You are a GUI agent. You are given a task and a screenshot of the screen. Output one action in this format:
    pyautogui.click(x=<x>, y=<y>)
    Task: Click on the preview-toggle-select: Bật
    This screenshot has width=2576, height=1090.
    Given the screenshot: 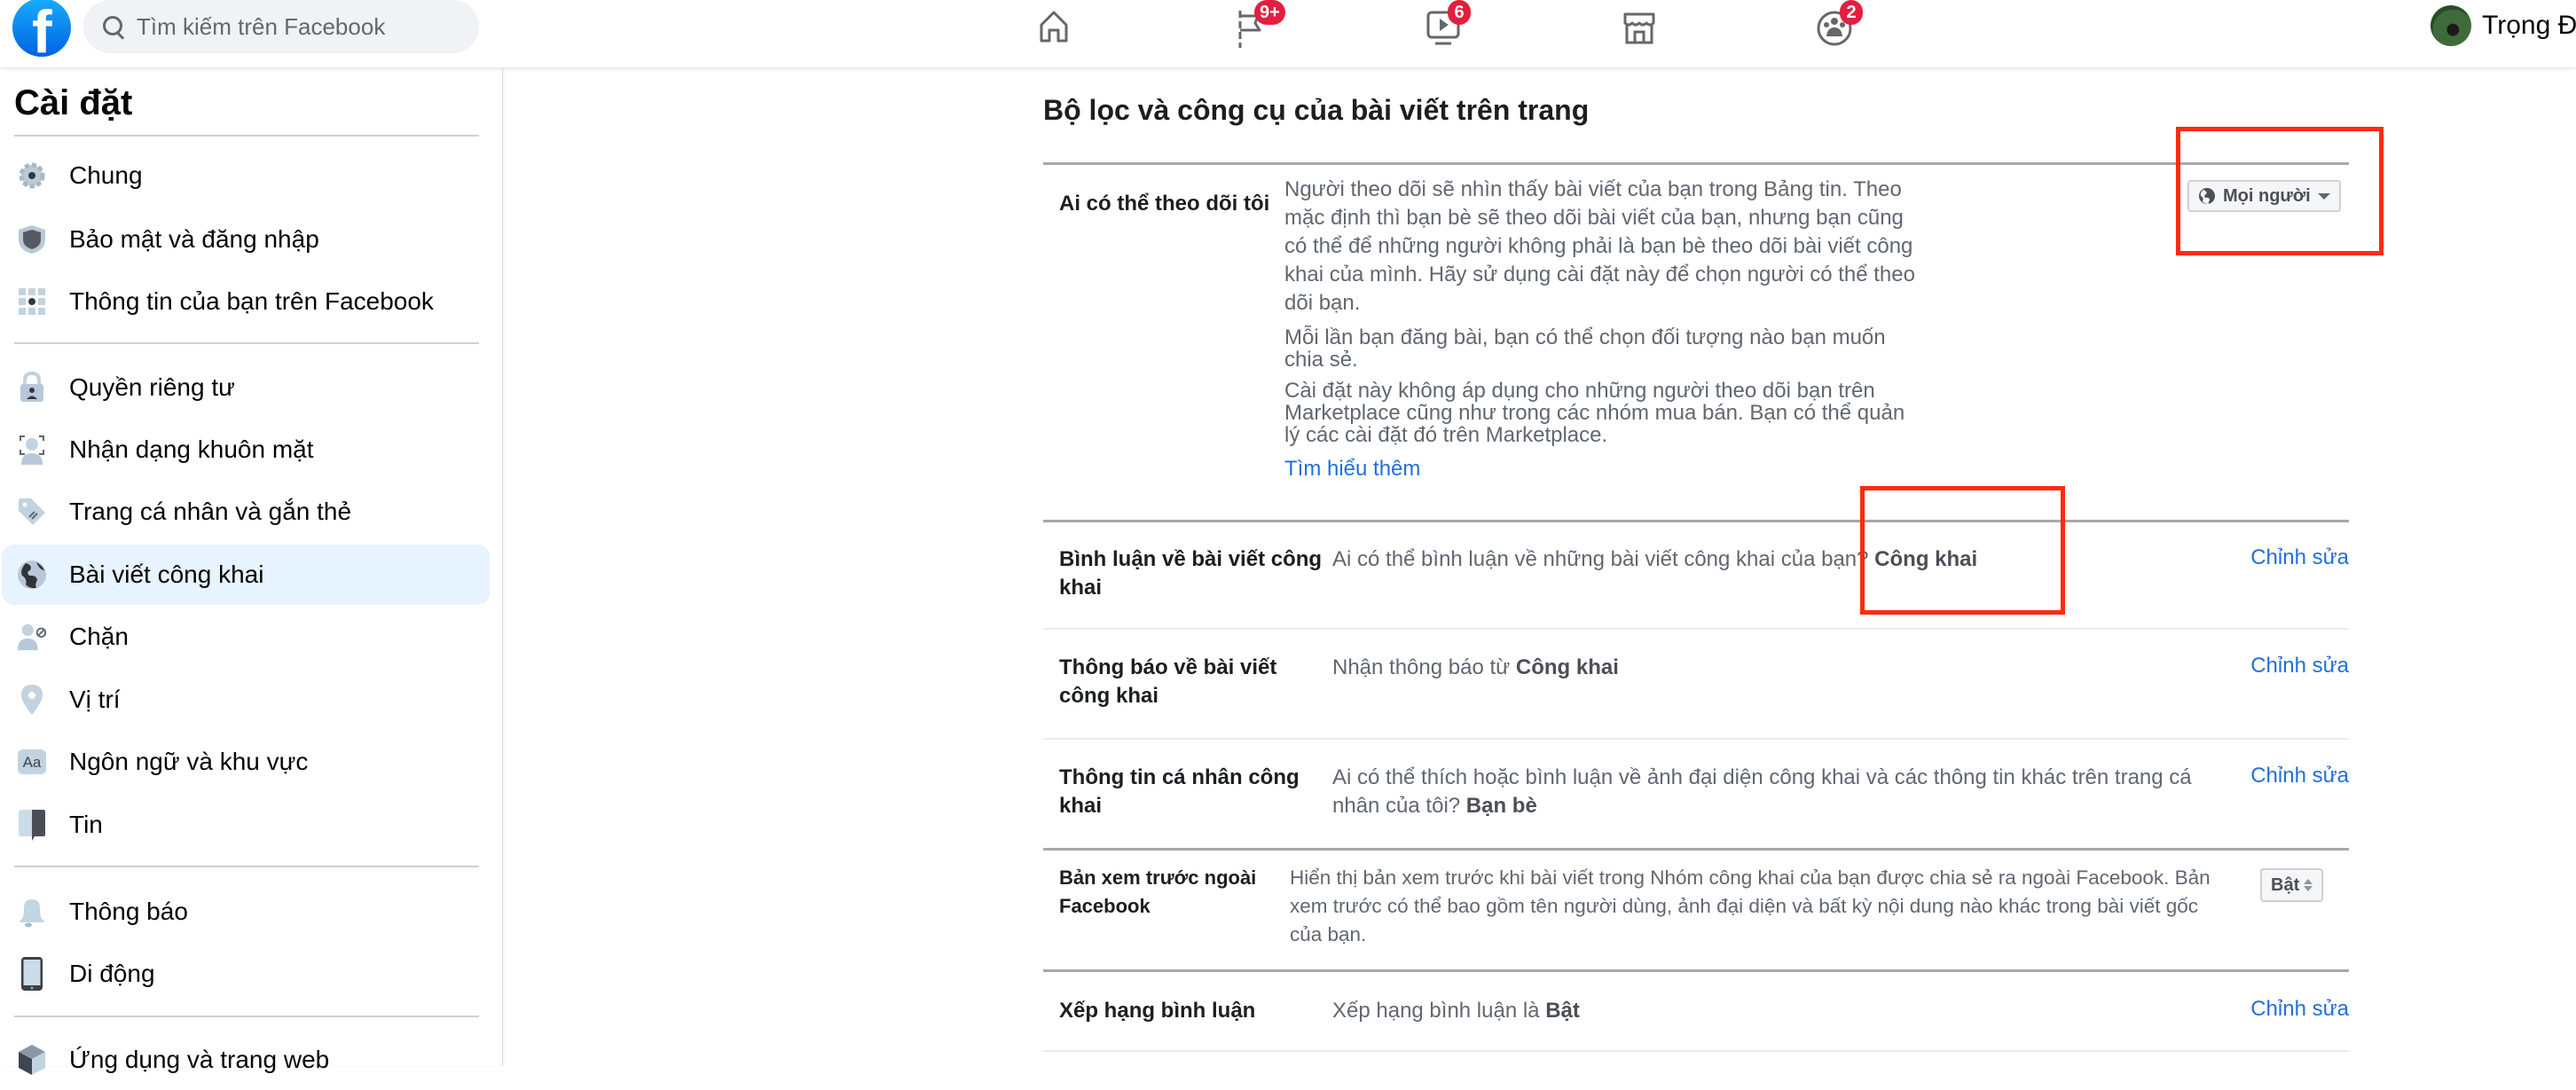 What is the action you would take?
    pyautogui.click(x=2292, y=885)
    